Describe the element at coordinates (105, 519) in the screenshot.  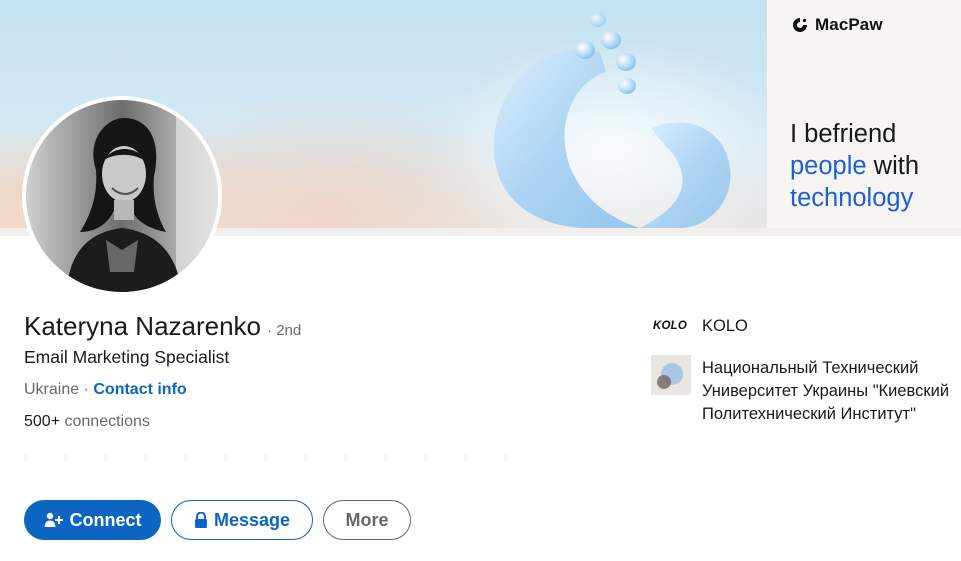
I see `connect-label: Connect` at that location.